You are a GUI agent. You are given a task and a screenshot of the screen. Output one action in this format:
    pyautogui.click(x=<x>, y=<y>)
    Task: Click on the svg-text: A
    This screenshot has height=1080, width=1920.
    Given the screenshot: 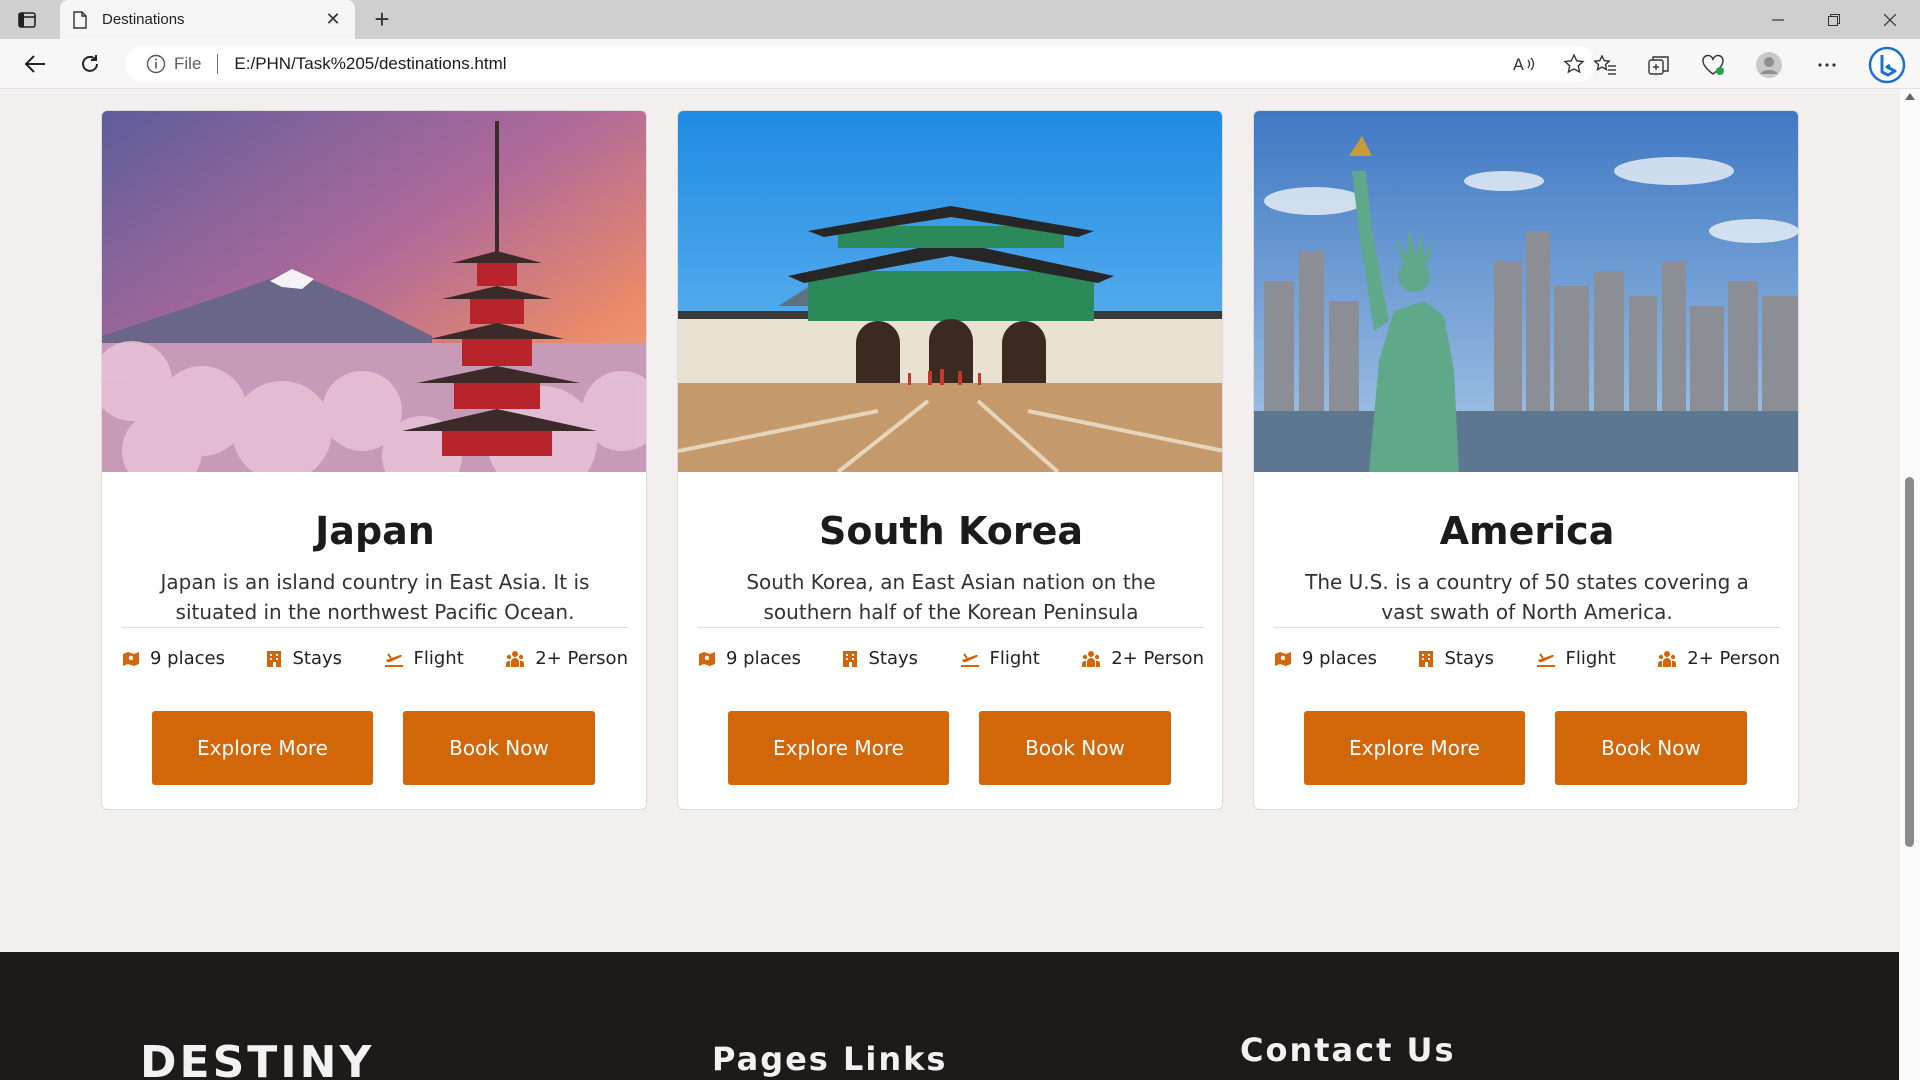 What is the action you would take?
    pyautogui.click(x=1518, y=64)
    